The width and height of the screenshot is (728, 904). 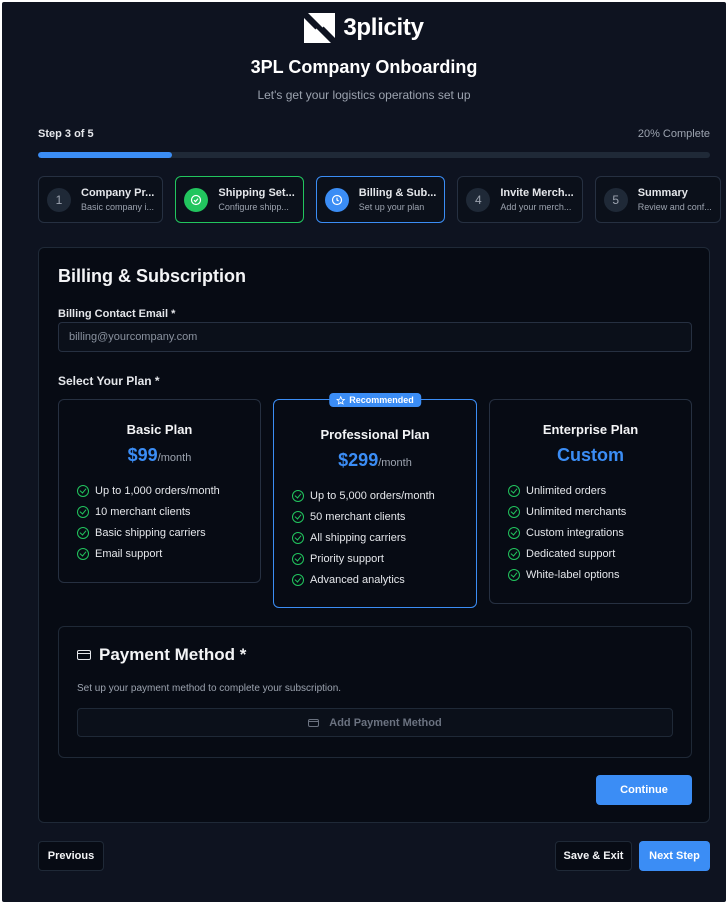 I want to click on feature-item: Unlimited merchants, so click(x=599, y=511).